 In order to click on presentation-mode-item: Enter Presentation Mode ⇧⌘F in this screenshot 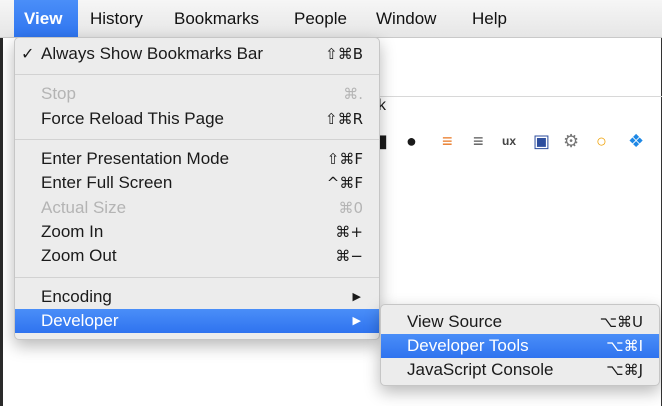, I will do `click(197, 159)`.